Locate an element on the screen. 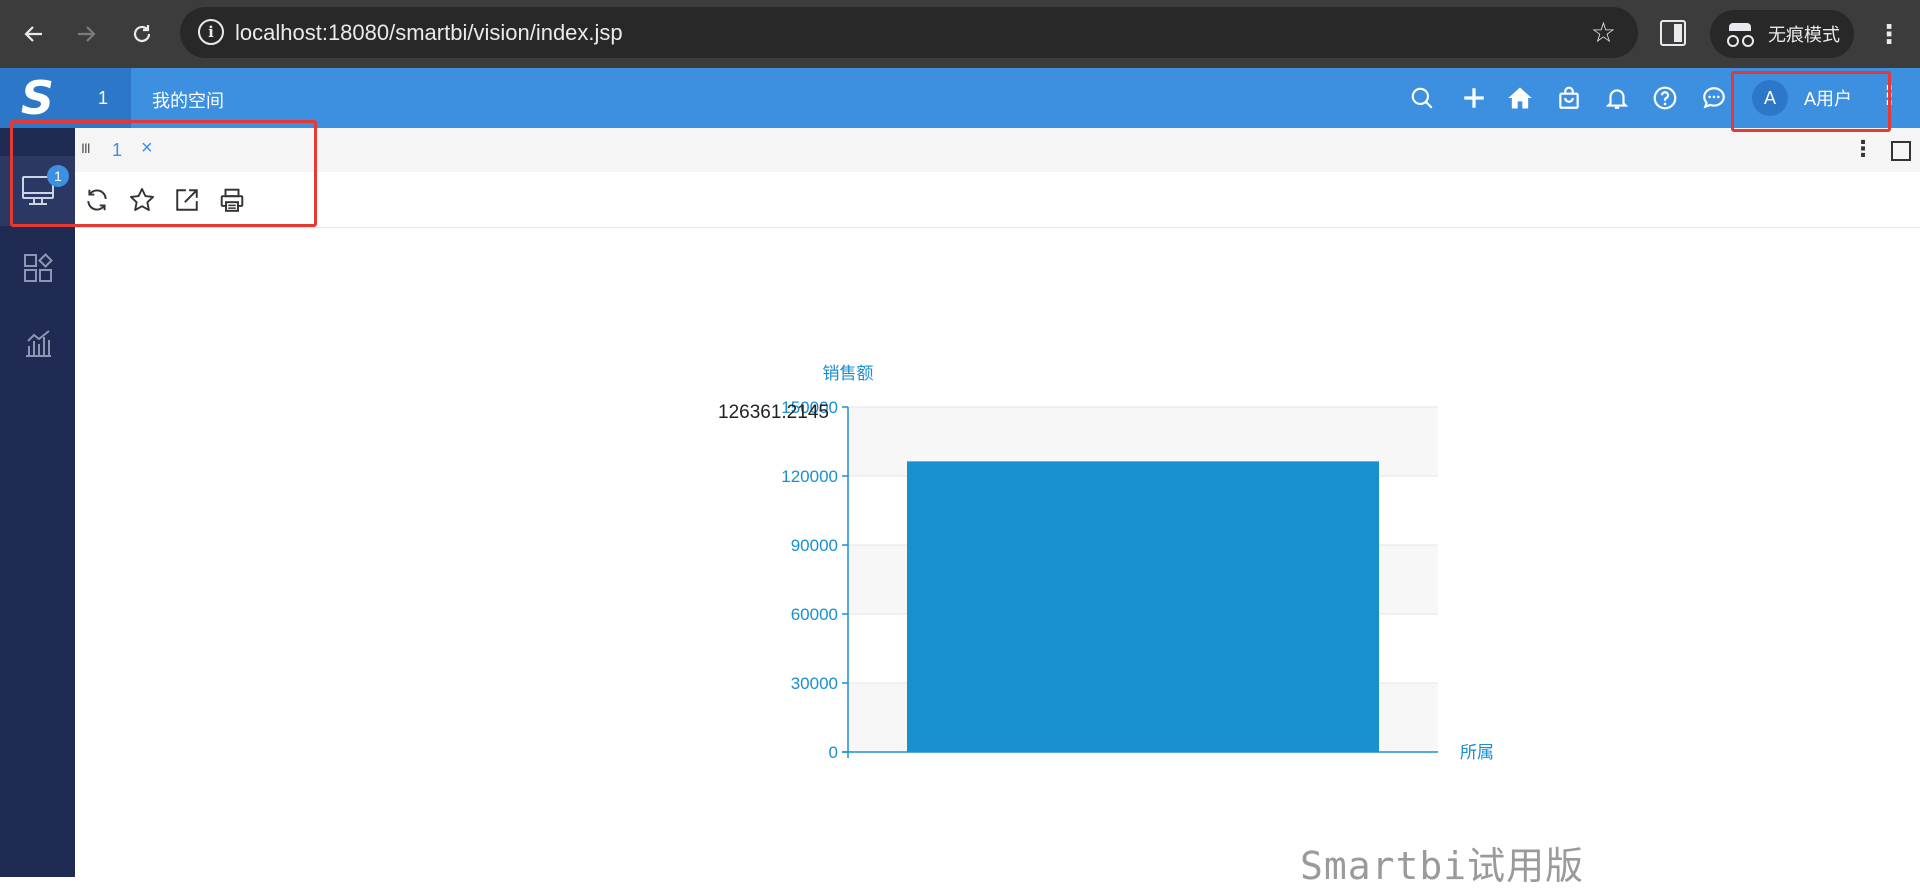 This screenshot has width=1920, height=890. bookmark-star-icon: ☆ is located at coordinates (1603, 32).